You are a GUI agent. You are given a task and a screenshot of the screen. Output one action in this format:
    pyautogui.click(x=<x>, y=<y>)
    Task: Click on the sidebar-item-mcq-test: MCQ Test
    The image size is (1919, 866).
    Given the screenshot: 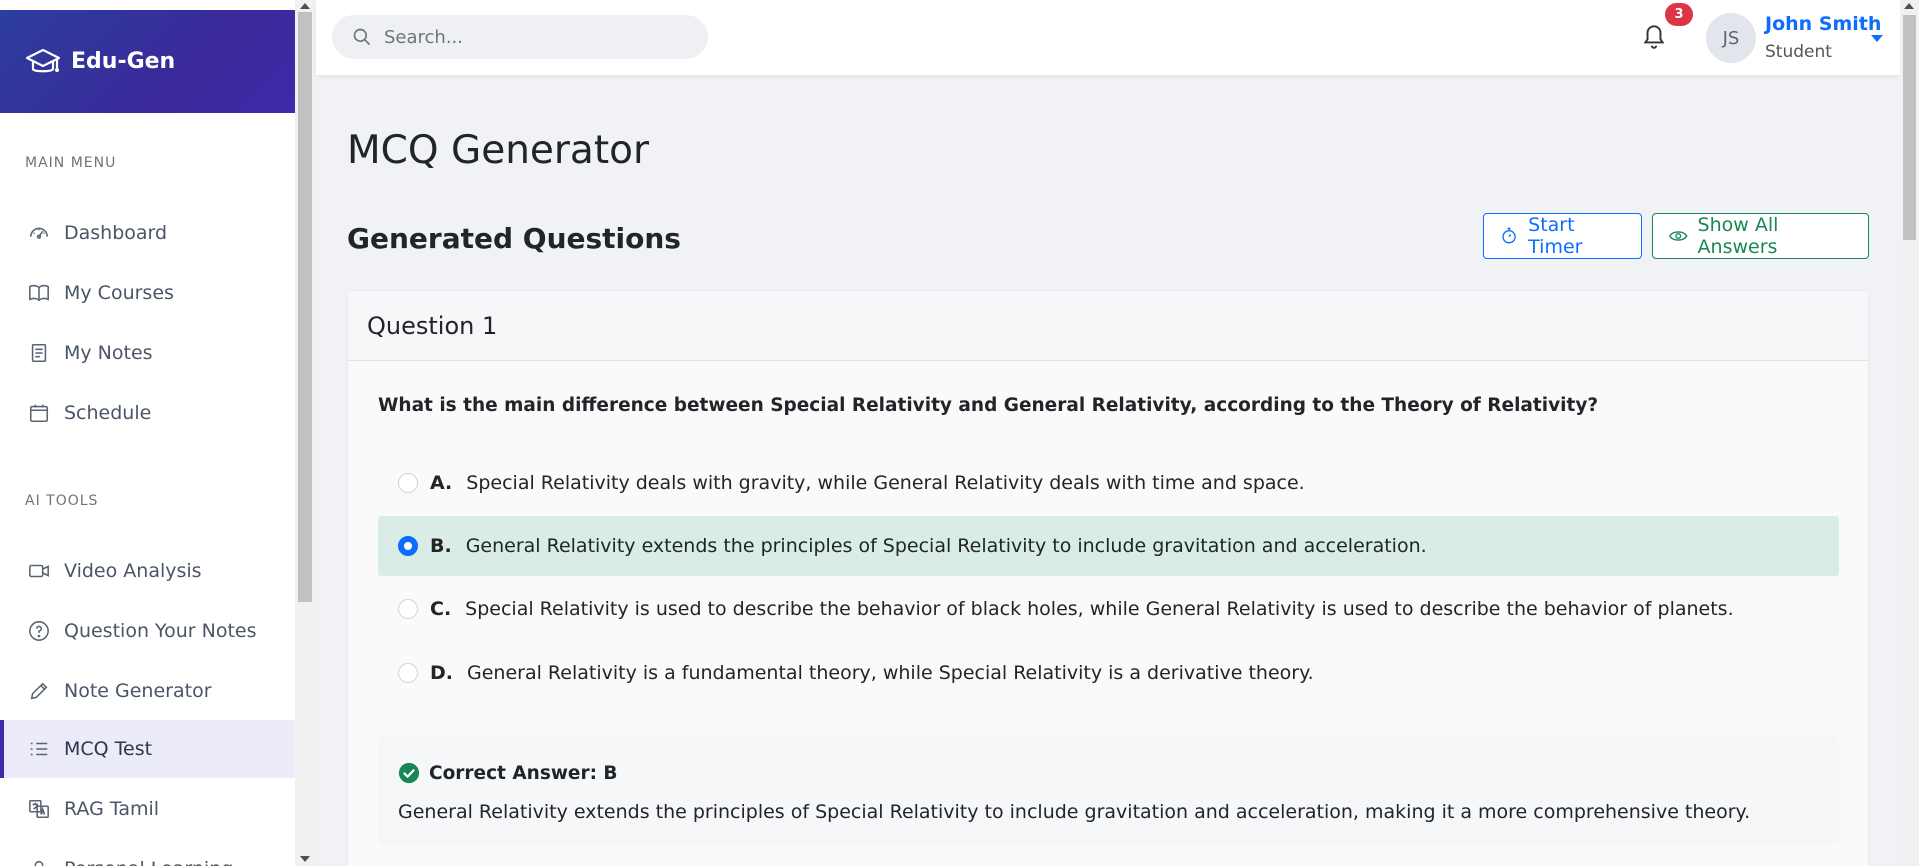 What is the action you would take?
    pyautogui.click(x=147, y=749)
    